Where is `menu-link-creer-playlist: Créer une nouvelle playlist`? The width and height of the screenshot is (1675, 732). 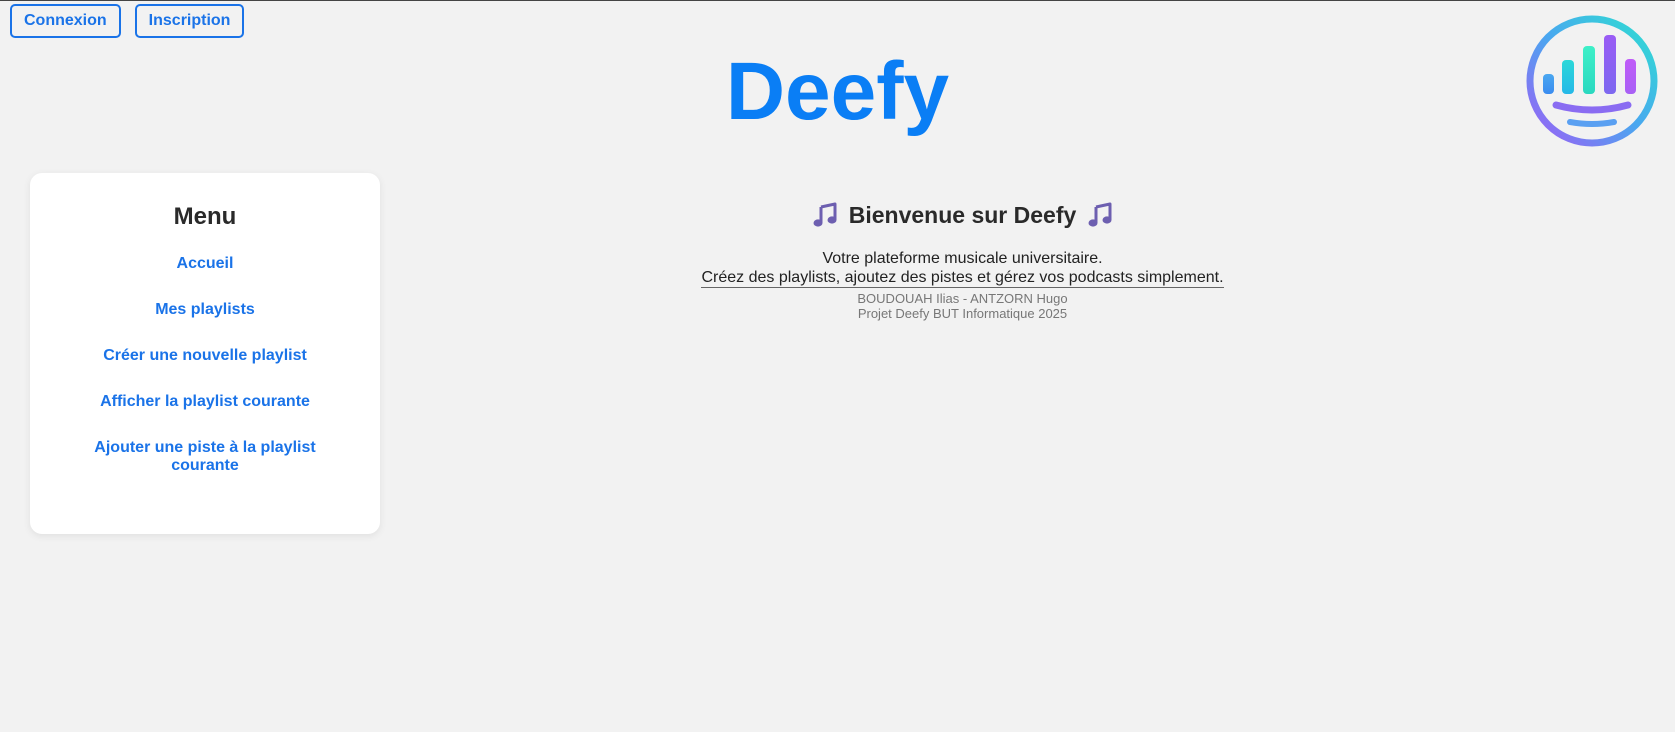 menu-link-creer-playlist: Créer une nouvelle playlist is located at coordinates (205, 355).